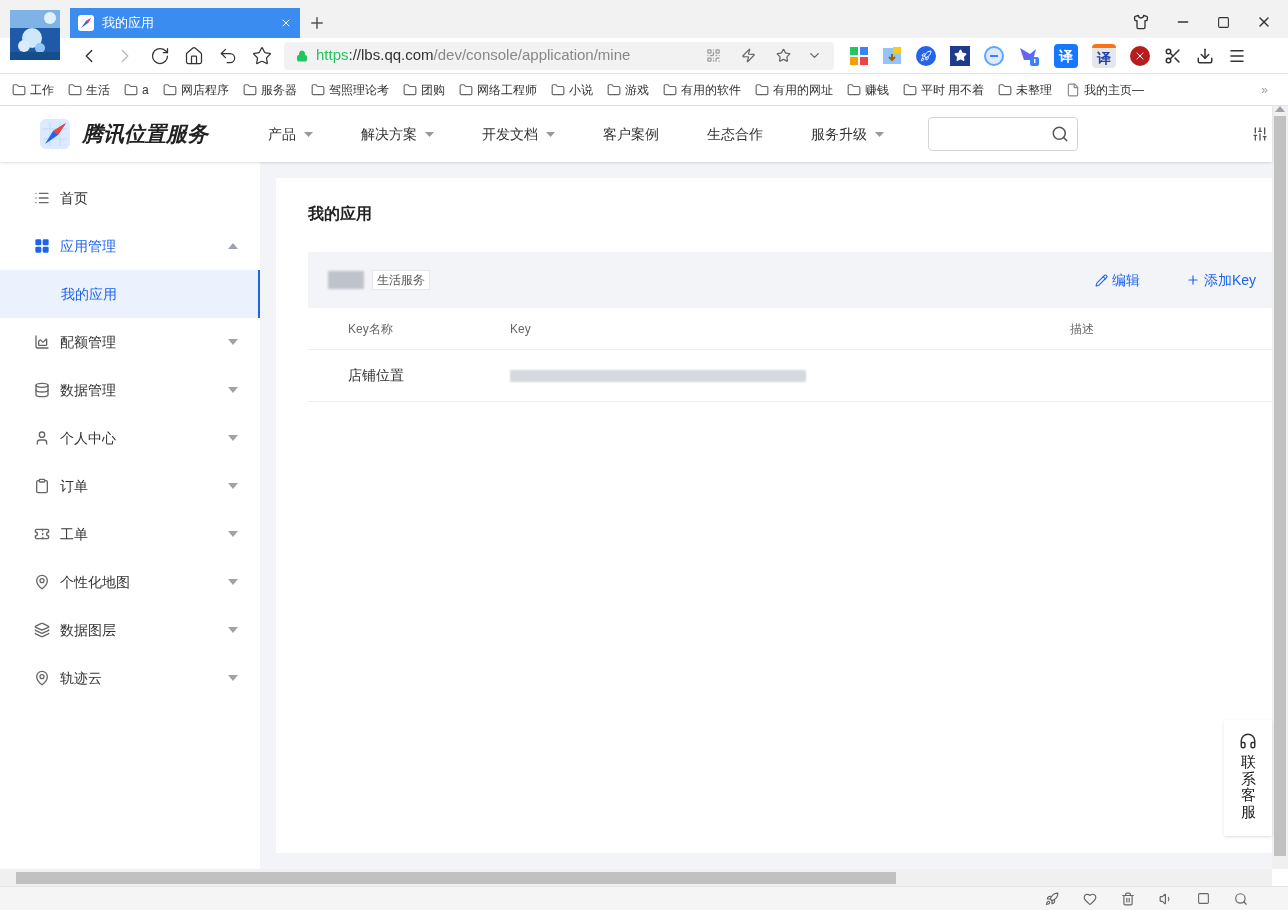 This screenshot has height=910, width=1288. I want to click on horizontal-scrollbar, so click(636, 877).